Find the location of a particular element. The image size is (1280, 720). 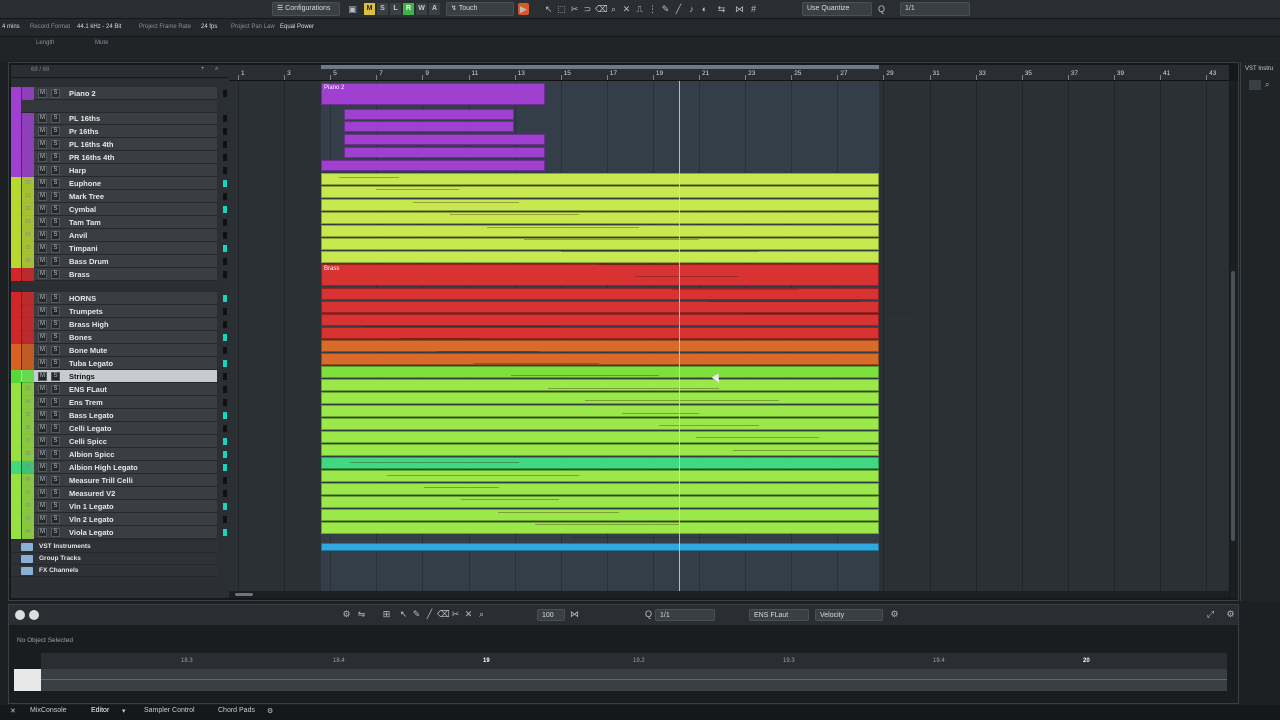

playhead-cursor is located at coordinates (679, 339).